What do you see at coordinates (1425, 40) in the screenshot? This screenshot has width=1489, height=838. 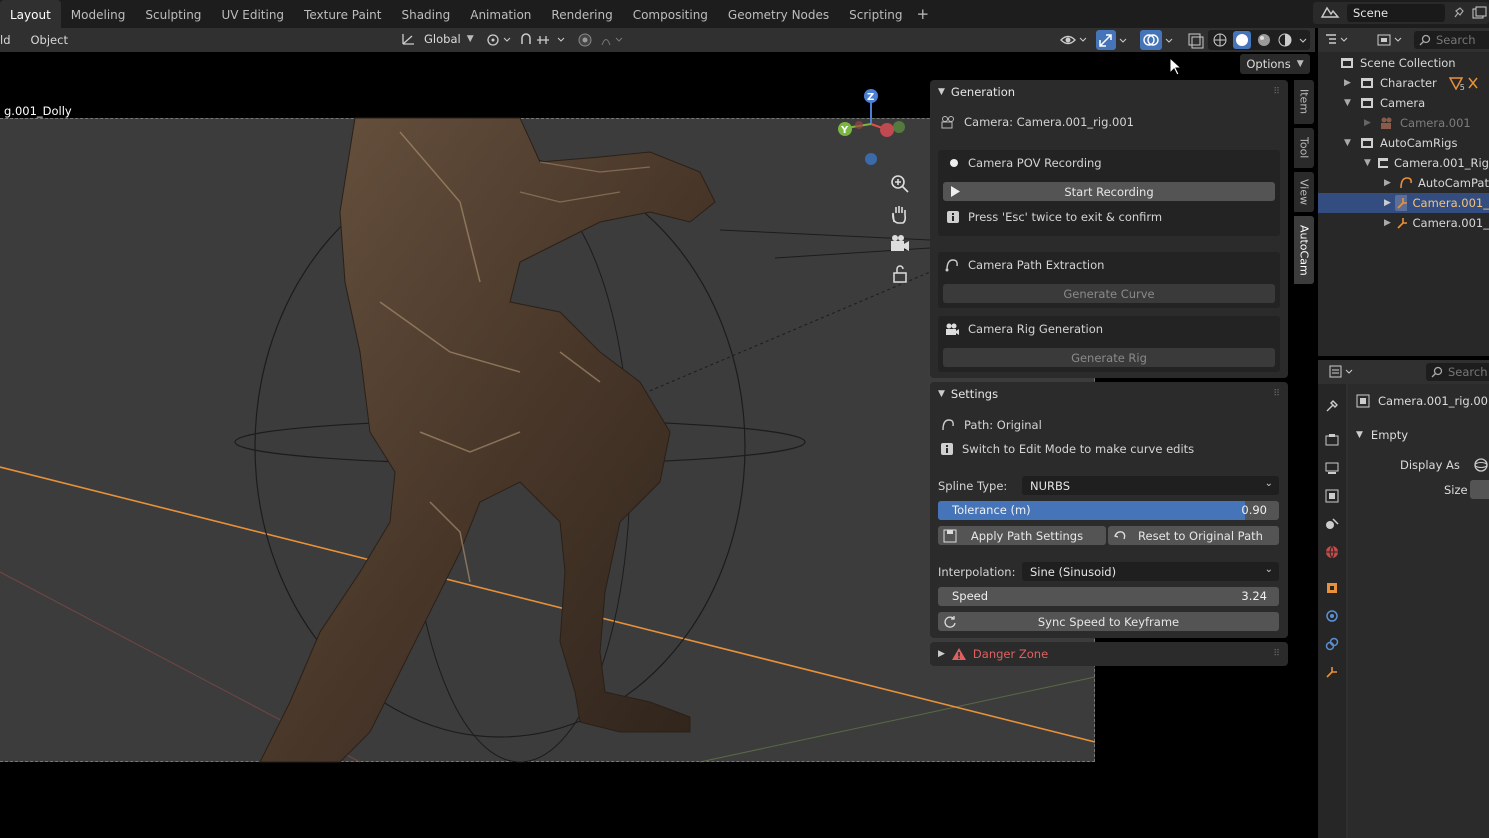 I see `search-icon` at bounding box center [1425, 40].